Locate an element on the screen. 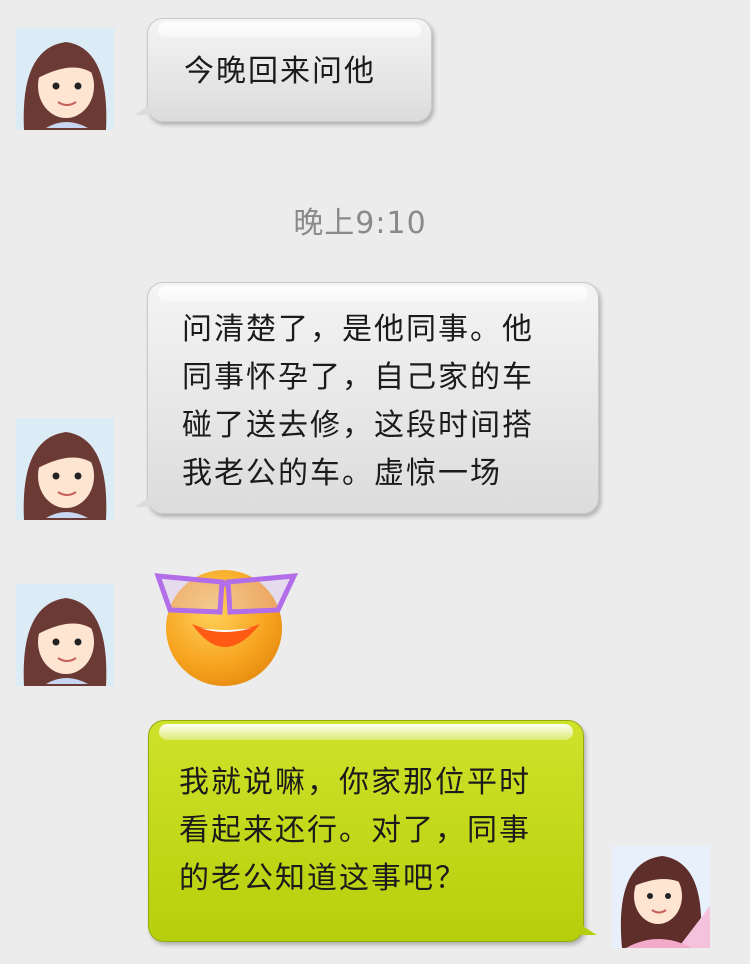 The image size is (750, 964). my-avatar is located at coordinates (661, 897).